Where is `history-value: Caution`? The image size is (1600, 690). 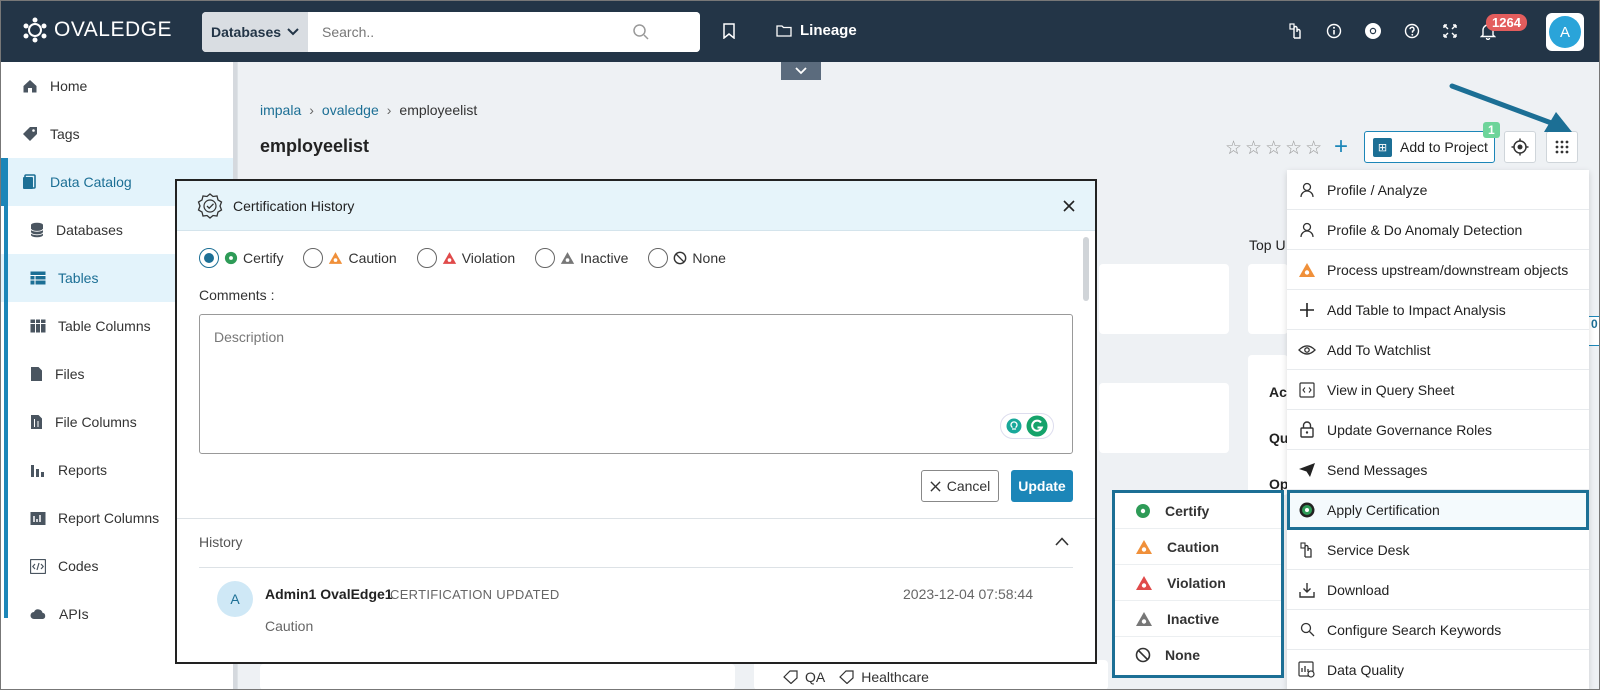 history-value: Caution is located at coordinates (289, 626).